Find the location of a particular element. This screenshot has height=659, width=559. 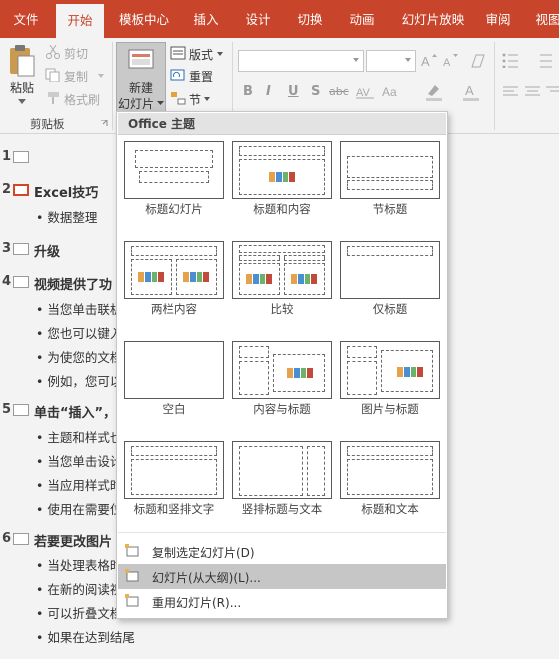

layout-label: 内容与标题 is located at coordinates (282, 409).